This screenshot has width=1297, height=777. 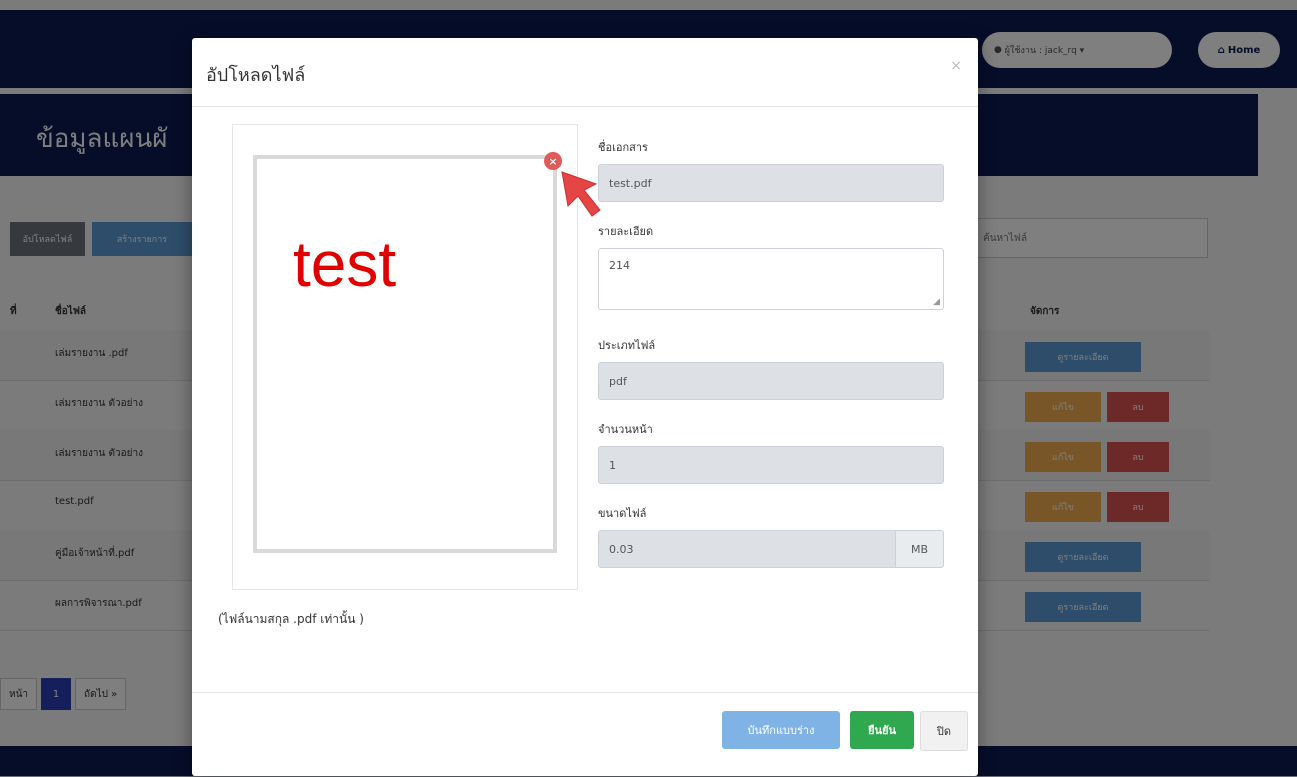 I want to click on close-button: ปิด, so click(x=944, y=731).